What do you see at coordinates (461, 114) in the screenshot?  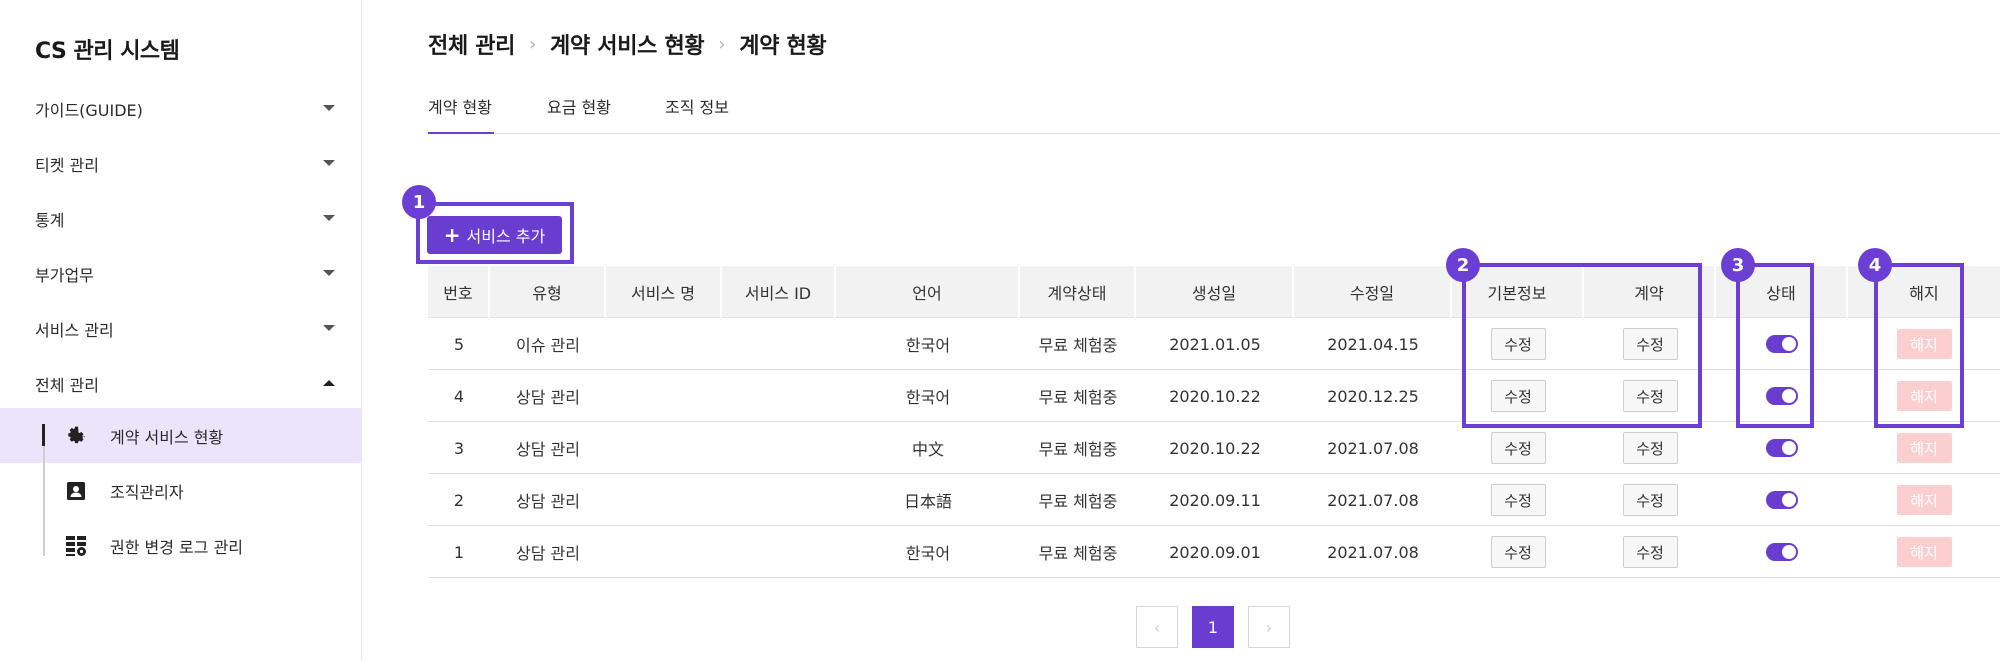 I see `tab-contract-status: 계약 현황` at bounding box center [461, 114].